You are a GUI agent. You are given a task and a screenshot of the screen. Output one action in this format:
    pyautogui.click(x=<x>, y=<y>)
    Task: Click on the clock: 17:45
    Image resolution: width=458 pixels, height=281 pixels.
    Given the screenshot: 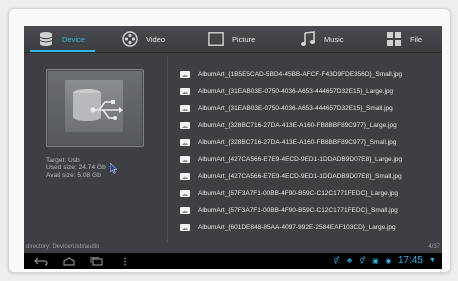 What is the action you would take?
    pyautogui.click(x=410, y=260)
    